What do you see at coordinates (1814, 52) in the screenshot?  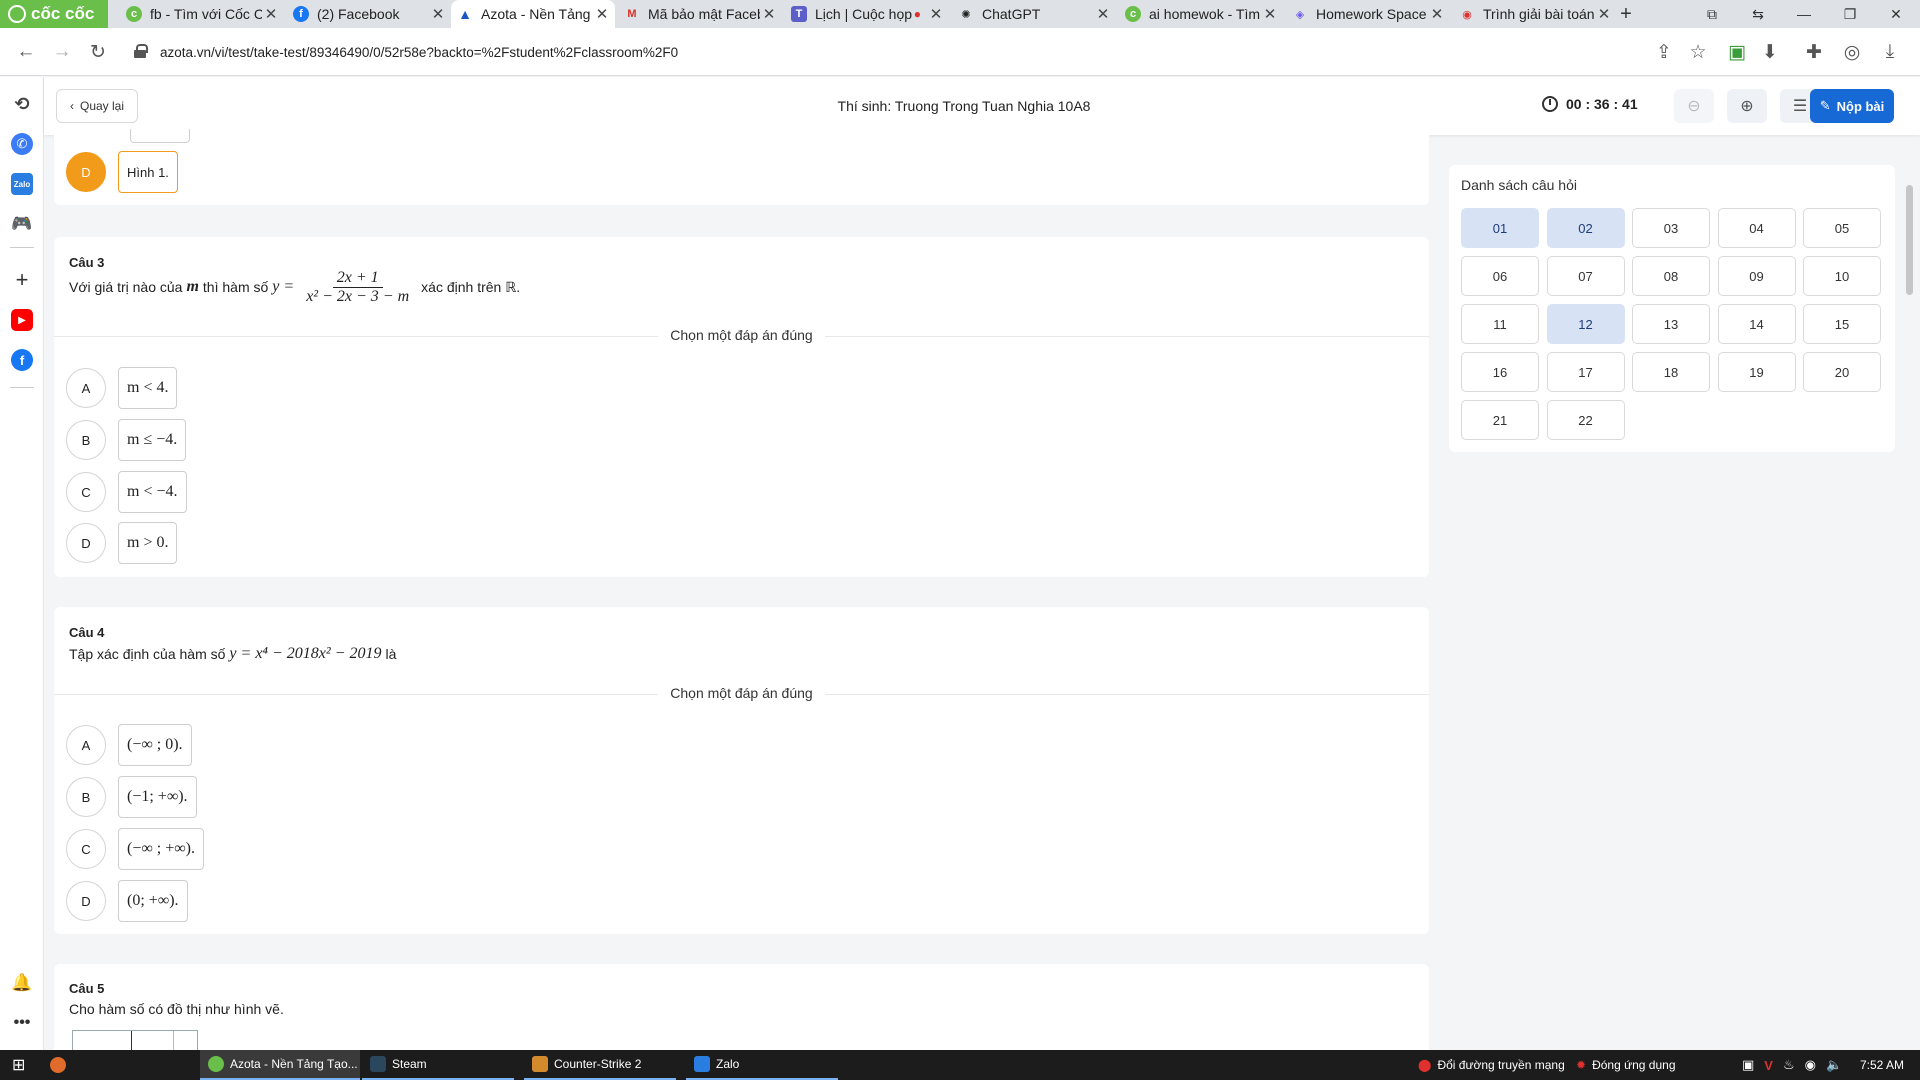 I see `extensions-puzzle-icon: ✚` at bounding box center [1814, 52].